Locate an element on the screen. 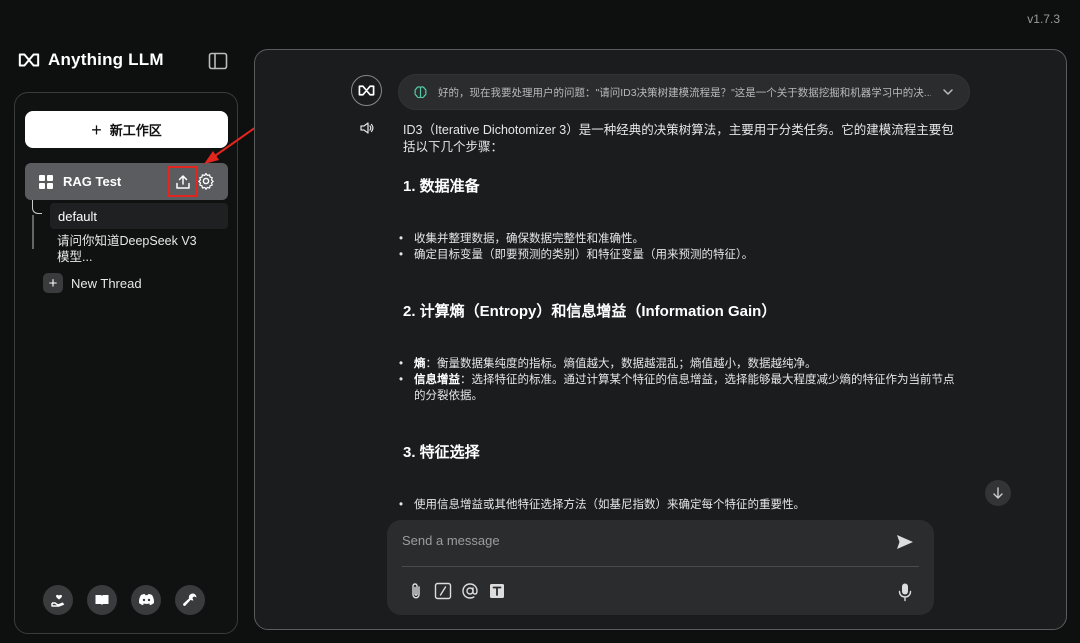  community-hub-button is located at coordinates (58, 600).